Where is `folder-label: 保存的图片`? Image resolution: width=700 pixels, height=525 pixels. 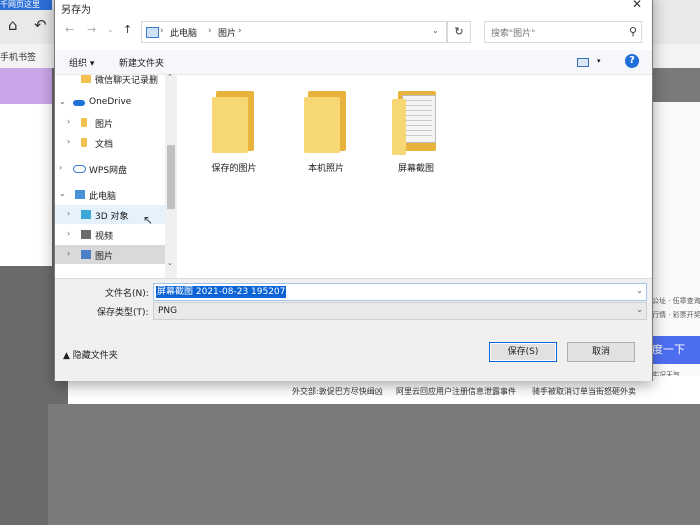
folder-label: 保存的图片 is located at coordinates (234, 169).